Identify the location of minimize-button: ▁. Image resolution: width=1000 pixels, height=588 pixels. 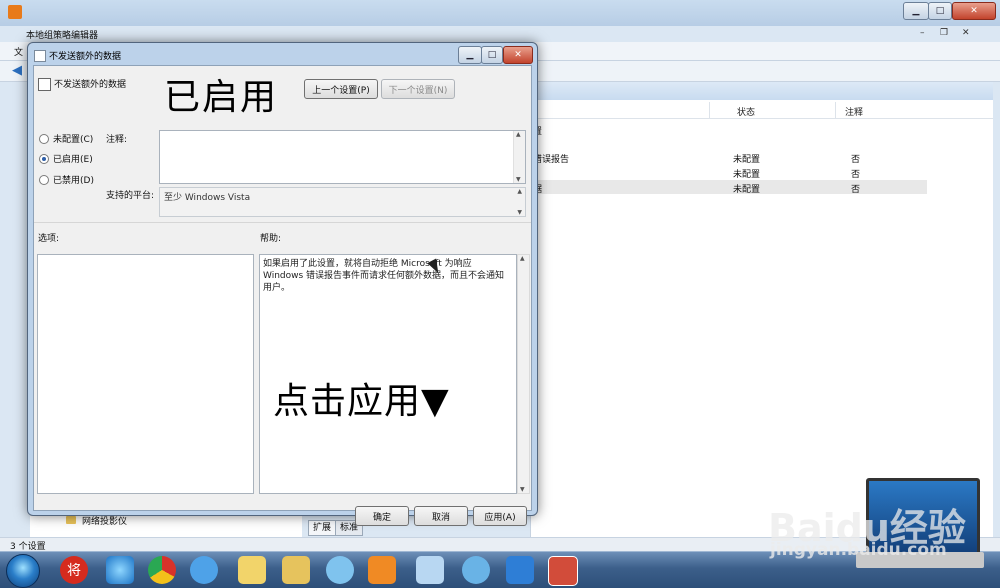
(916, 11).